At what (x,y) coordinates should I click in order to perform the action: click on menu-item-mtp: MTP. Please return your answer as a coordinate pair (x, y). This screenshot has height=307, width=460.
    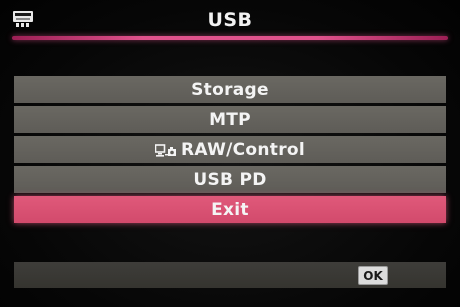
    Looking at the image, I should click on (230, 119).